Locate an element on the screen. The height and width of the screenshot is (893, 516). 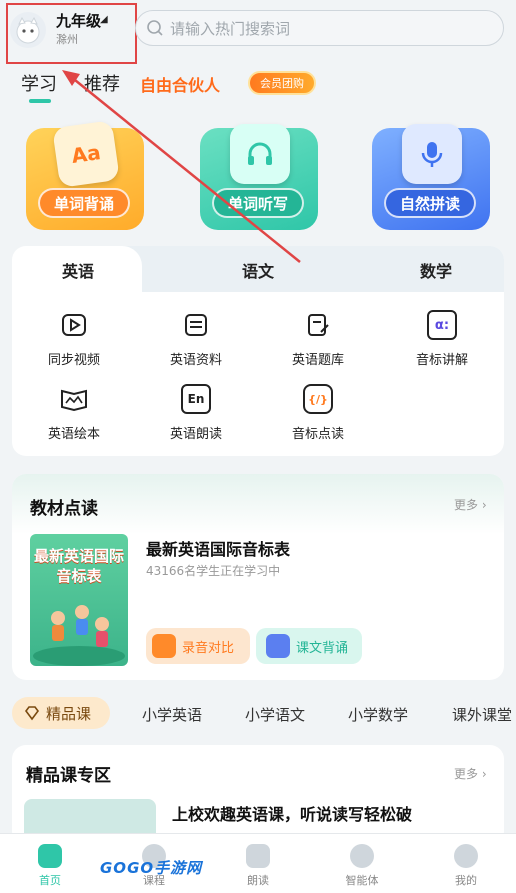
feature-word-recite: Aa 单词背诵 is located at coordinates (85, 175).